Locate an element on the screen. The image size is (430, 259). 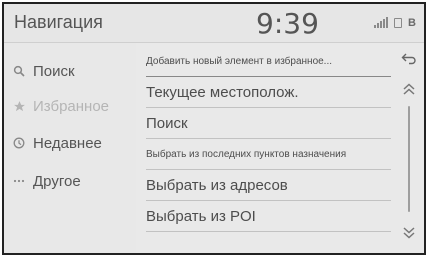
double-chevron-up-icon is located at coordinates (409, 91).